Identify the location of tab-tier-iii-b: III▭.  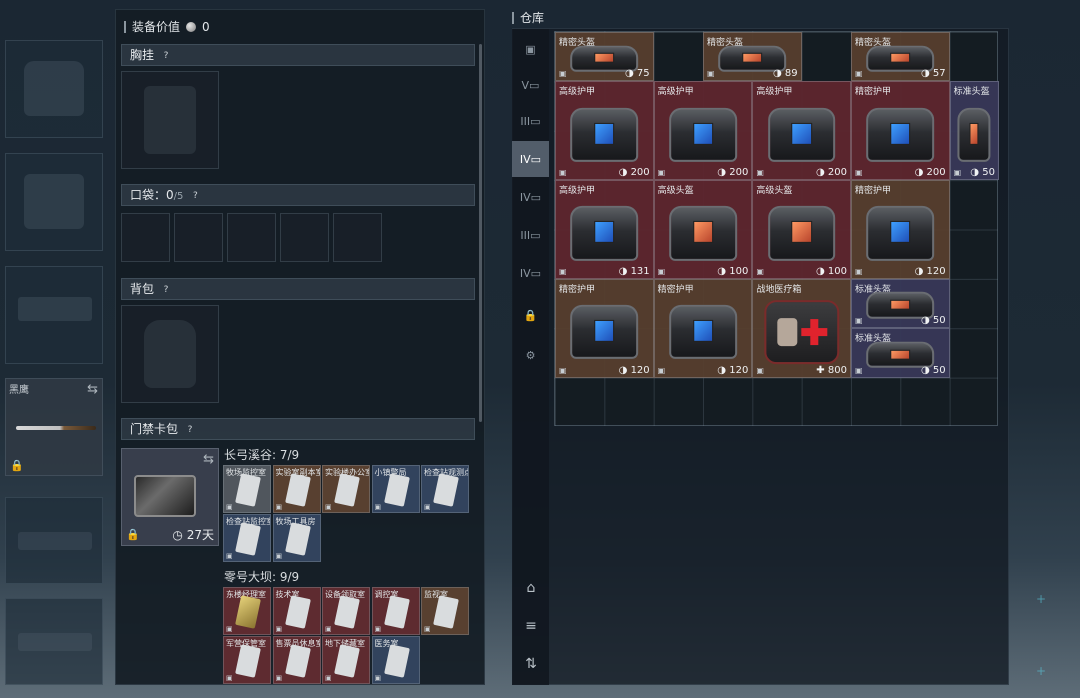
(530, 235).